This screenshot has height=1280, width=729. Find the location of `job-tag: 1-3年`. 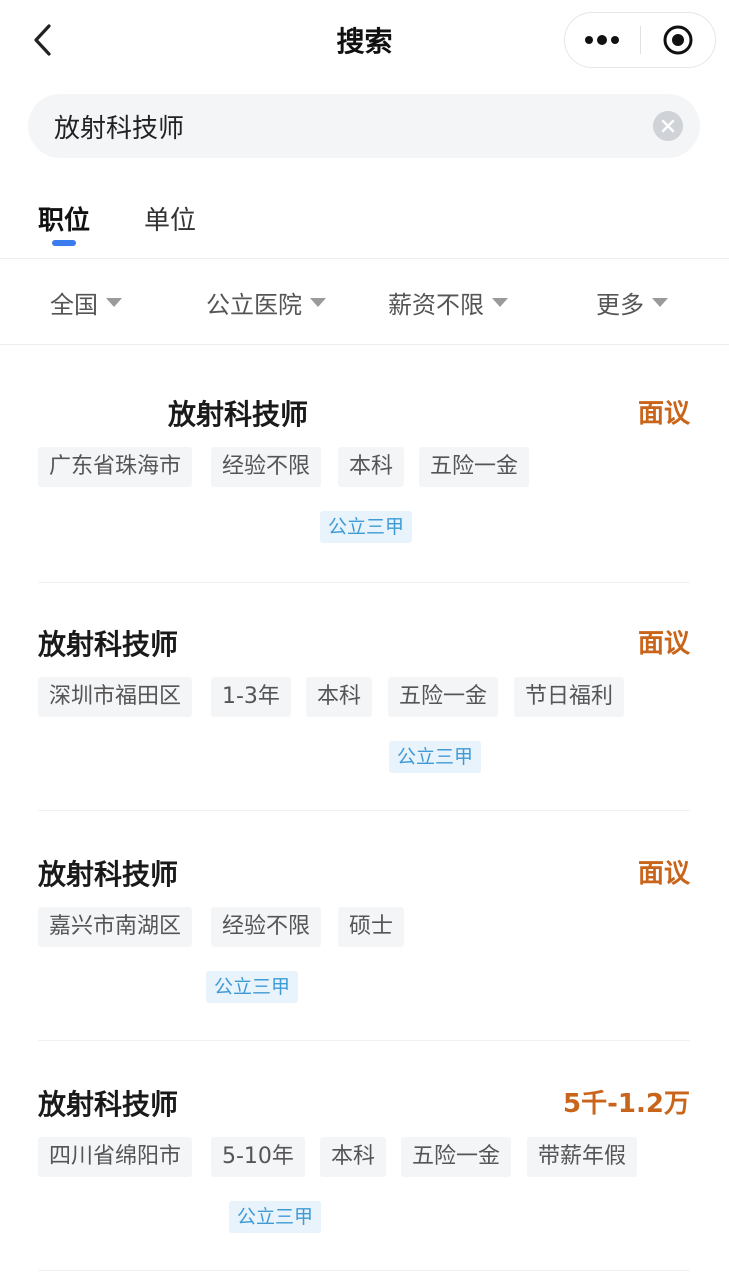

job-tag: 1-3年 is located at coordinates (251, 697).